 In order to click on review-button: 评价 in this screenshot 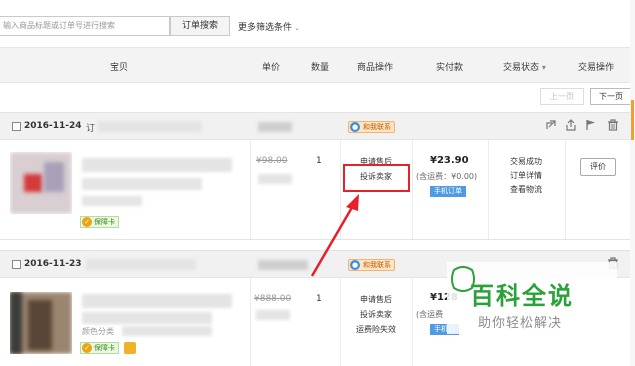, I will do `click(598, 167)`.